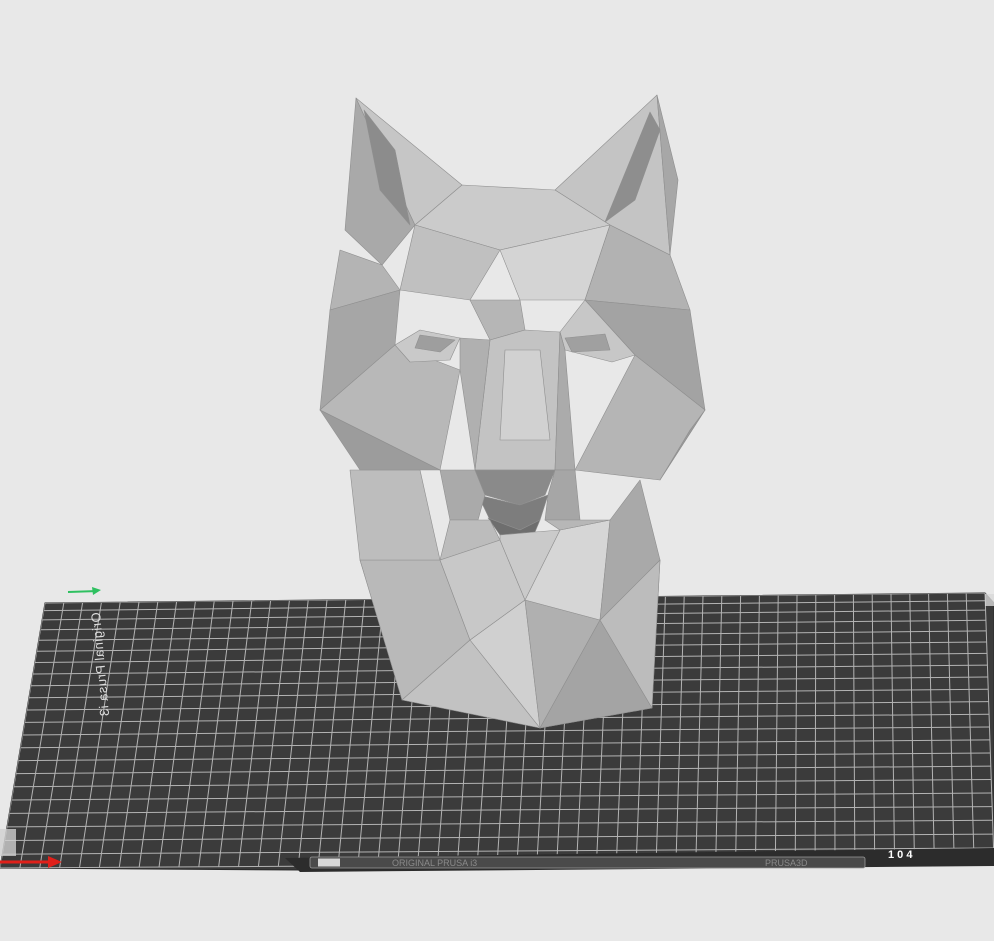  I want to click on strip-text-right: PRUSA3D, so click(786, 863).